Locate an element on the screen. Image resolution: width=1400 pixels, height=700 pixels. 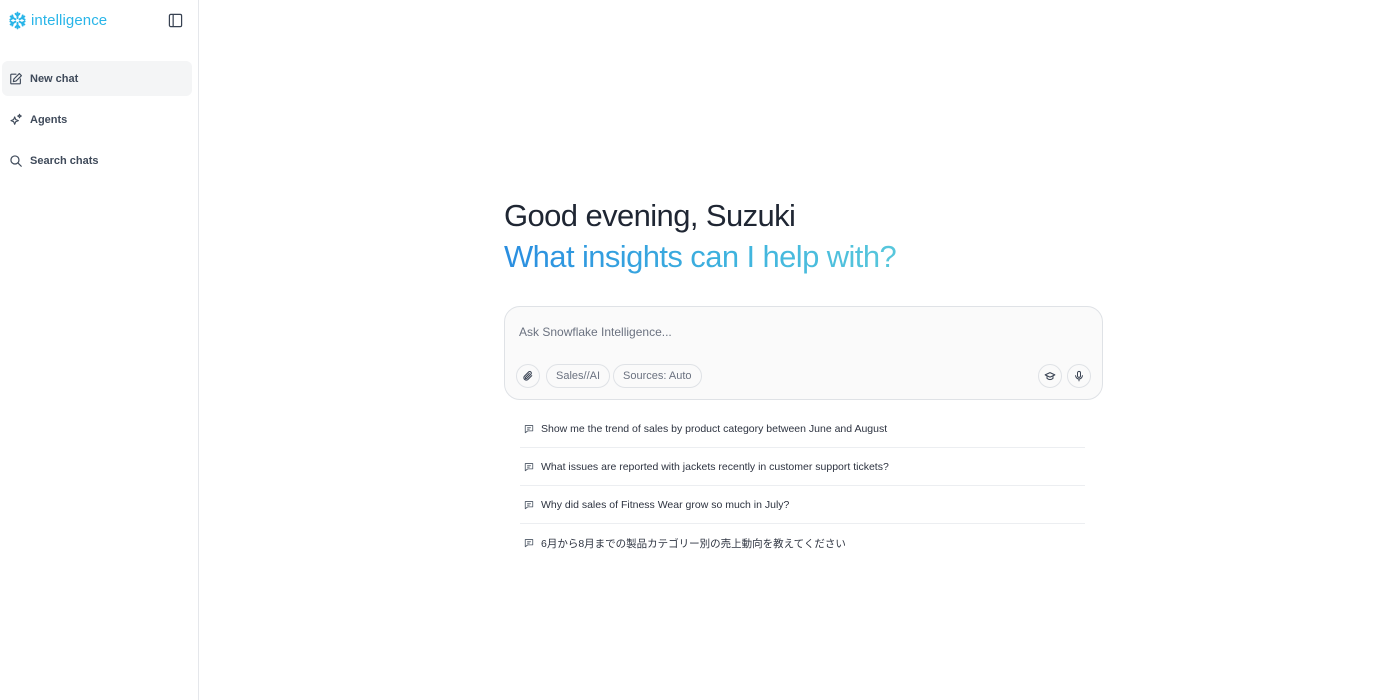
edit-icon is located at coordinates (16, 78).